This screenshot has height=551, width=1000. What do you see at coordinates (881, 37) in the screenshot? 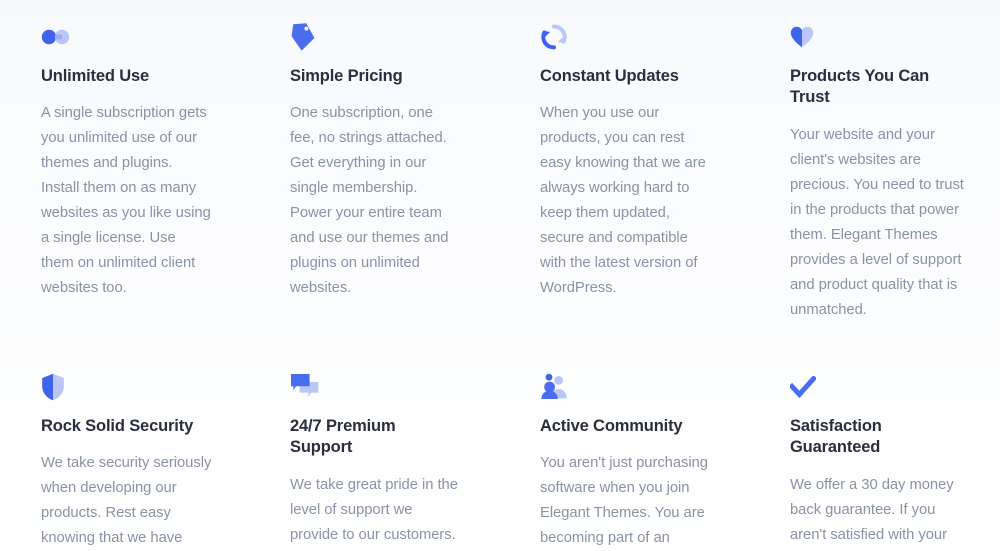
I see `heart-icon` at bounding box center [881, 37].